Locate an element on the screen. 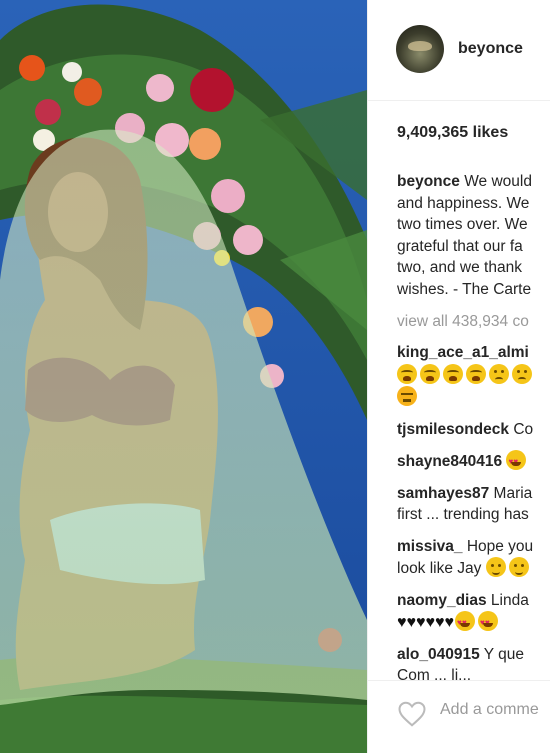  comment-footer: Add a comme is located at coordinates (459, 716).